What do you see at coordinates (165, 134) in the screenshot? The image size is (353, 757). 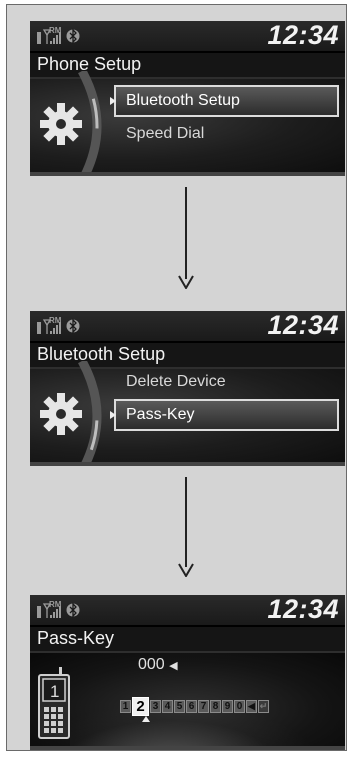 I see `menu-item-speed-dial: Speed Dial` at bounding box center [165, 134].